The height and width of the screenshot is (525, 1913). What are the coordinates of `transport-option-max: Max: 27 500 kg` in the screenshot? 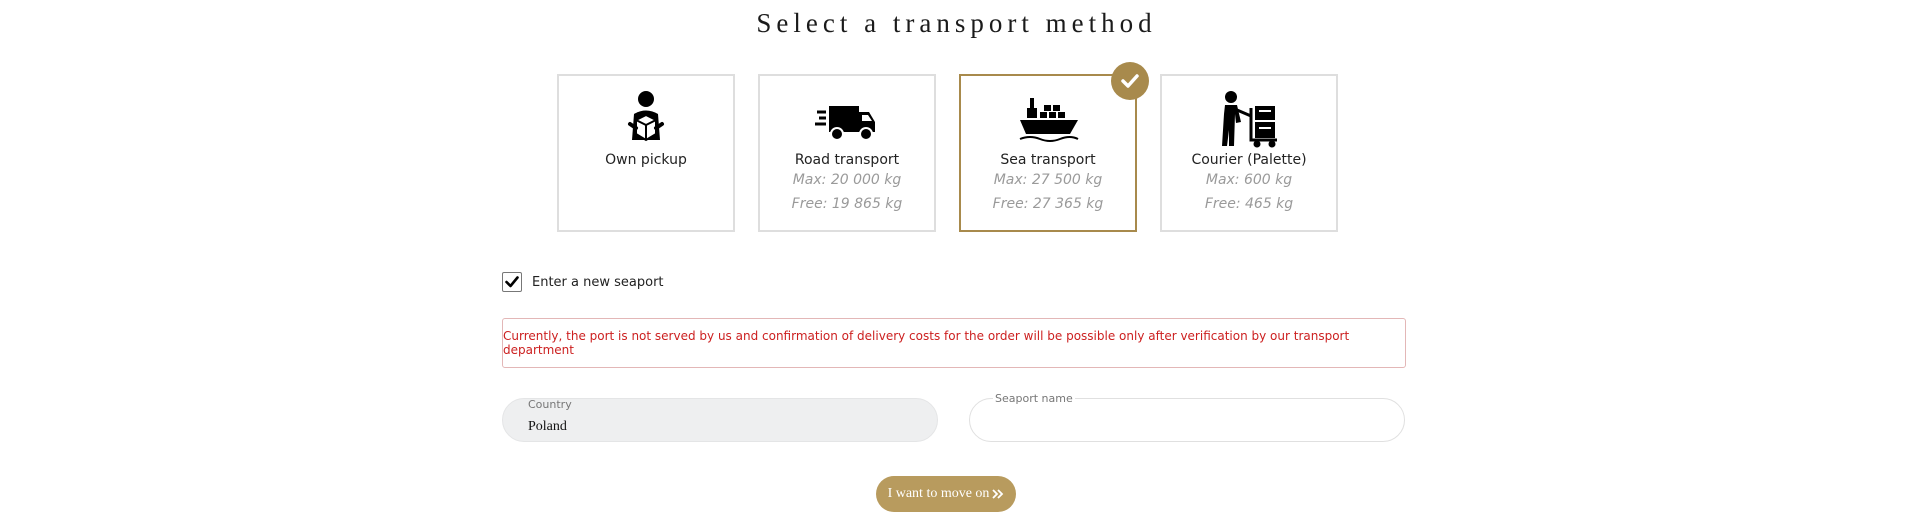 It's located at (1048, 180).